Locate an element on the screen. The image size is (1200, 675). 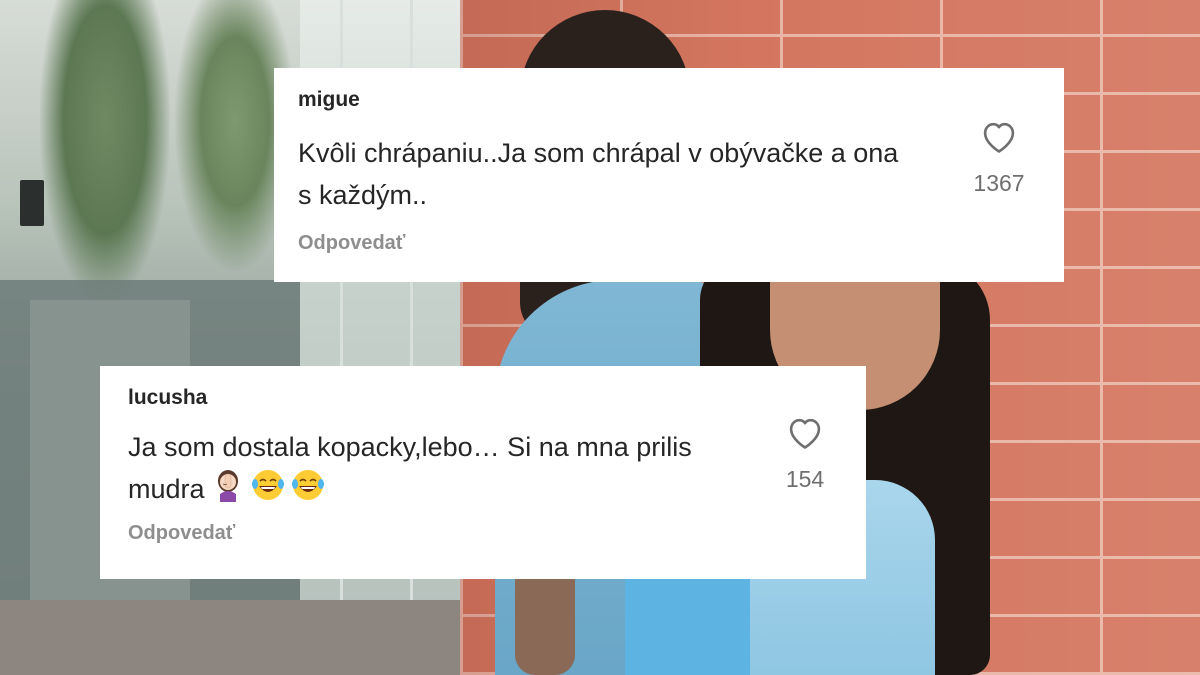
comment-username: migue is located at coordinates (329, 100).